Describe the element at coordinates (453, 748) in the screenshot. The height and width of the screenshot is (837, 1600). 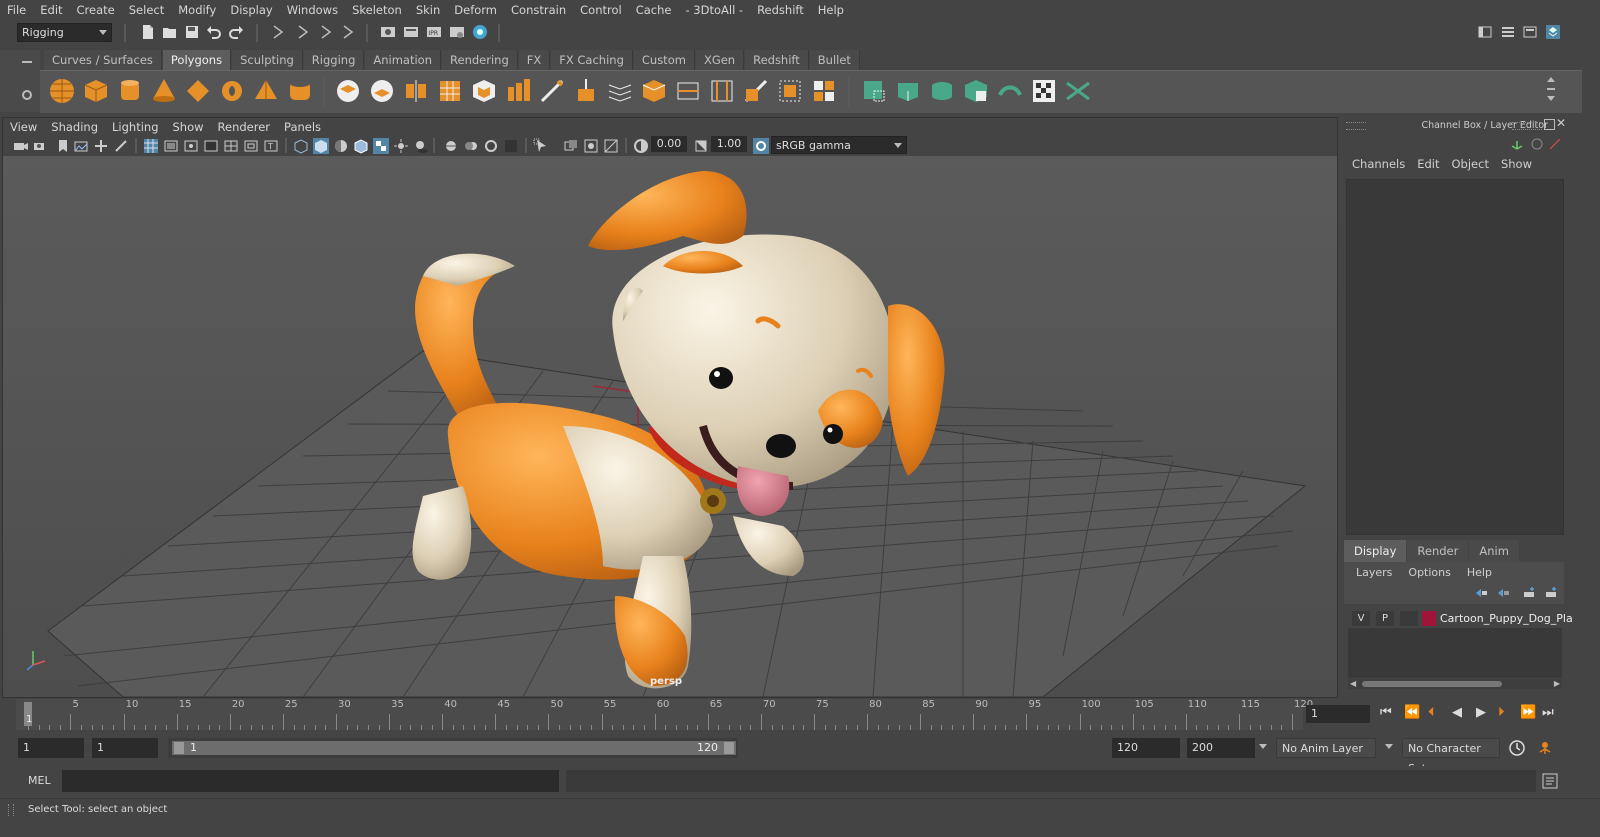
I see `range-slider: 1 120` at that location.